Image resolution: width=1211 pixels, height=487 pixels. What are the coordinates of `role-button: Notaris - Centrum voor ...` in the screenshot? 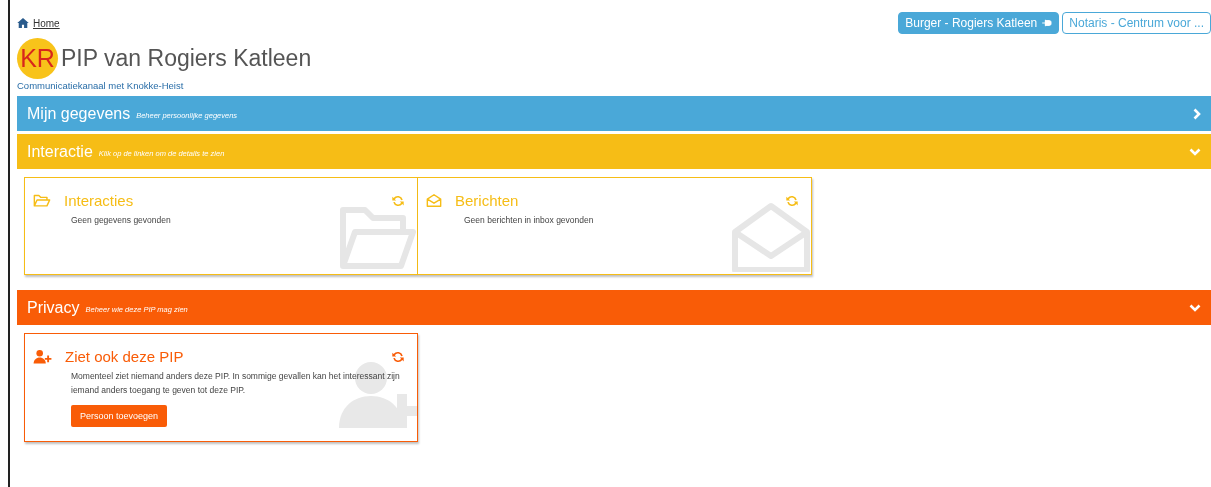 It's located at (1136, 23).